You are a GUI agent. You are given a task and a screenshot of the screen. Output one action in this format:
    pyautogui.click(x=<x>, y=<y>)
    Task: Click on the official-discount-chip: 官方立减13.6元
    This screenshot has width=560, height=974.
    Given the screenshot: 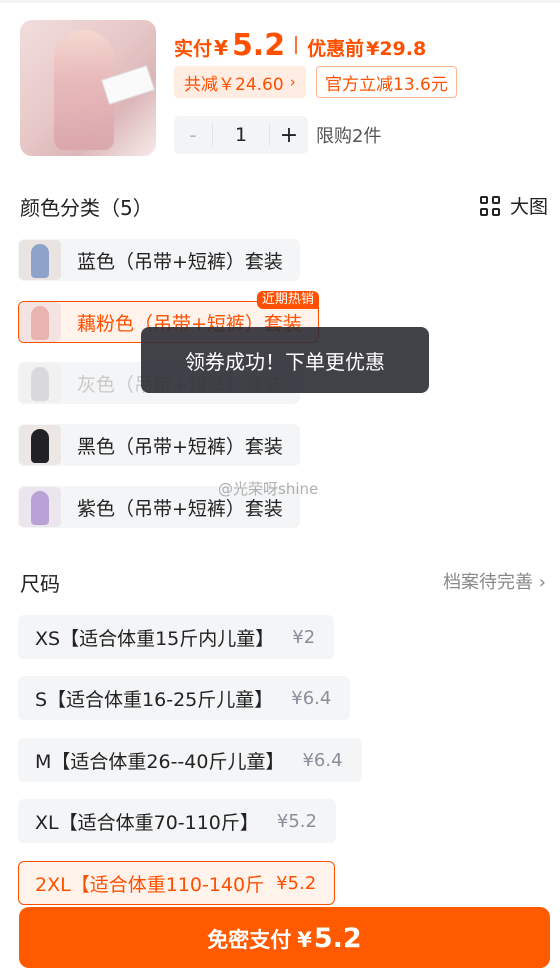 What is the action you would take?
    pyautogui.click(x=386, y=82)
    